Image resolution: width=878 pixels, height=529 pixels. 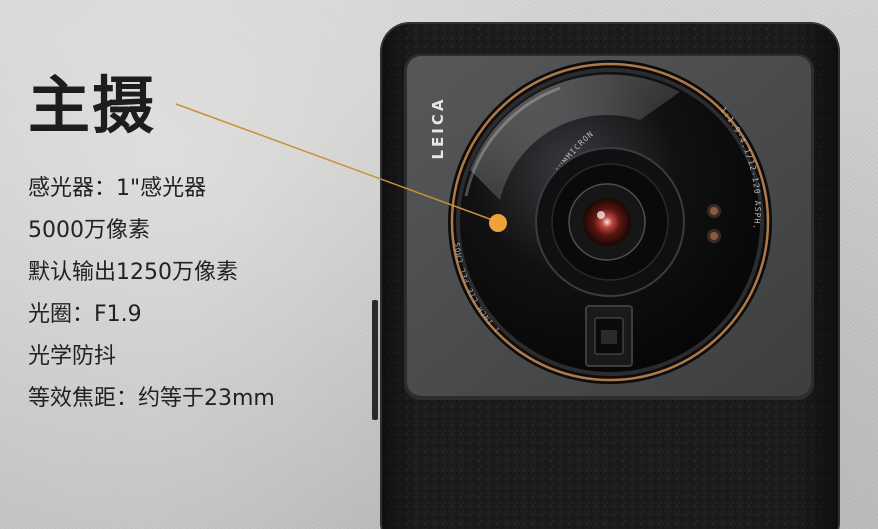 What do you see at coordinates (498, 223) in the screenshot?
I see `callout-dot` at bounding box center [498, 223].